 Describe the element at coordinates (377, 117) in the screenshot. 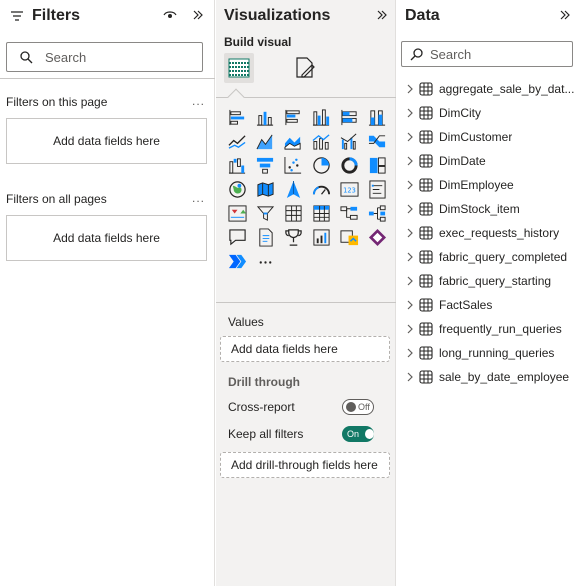

I see `100-stacked-column-chart-icon` at that location.